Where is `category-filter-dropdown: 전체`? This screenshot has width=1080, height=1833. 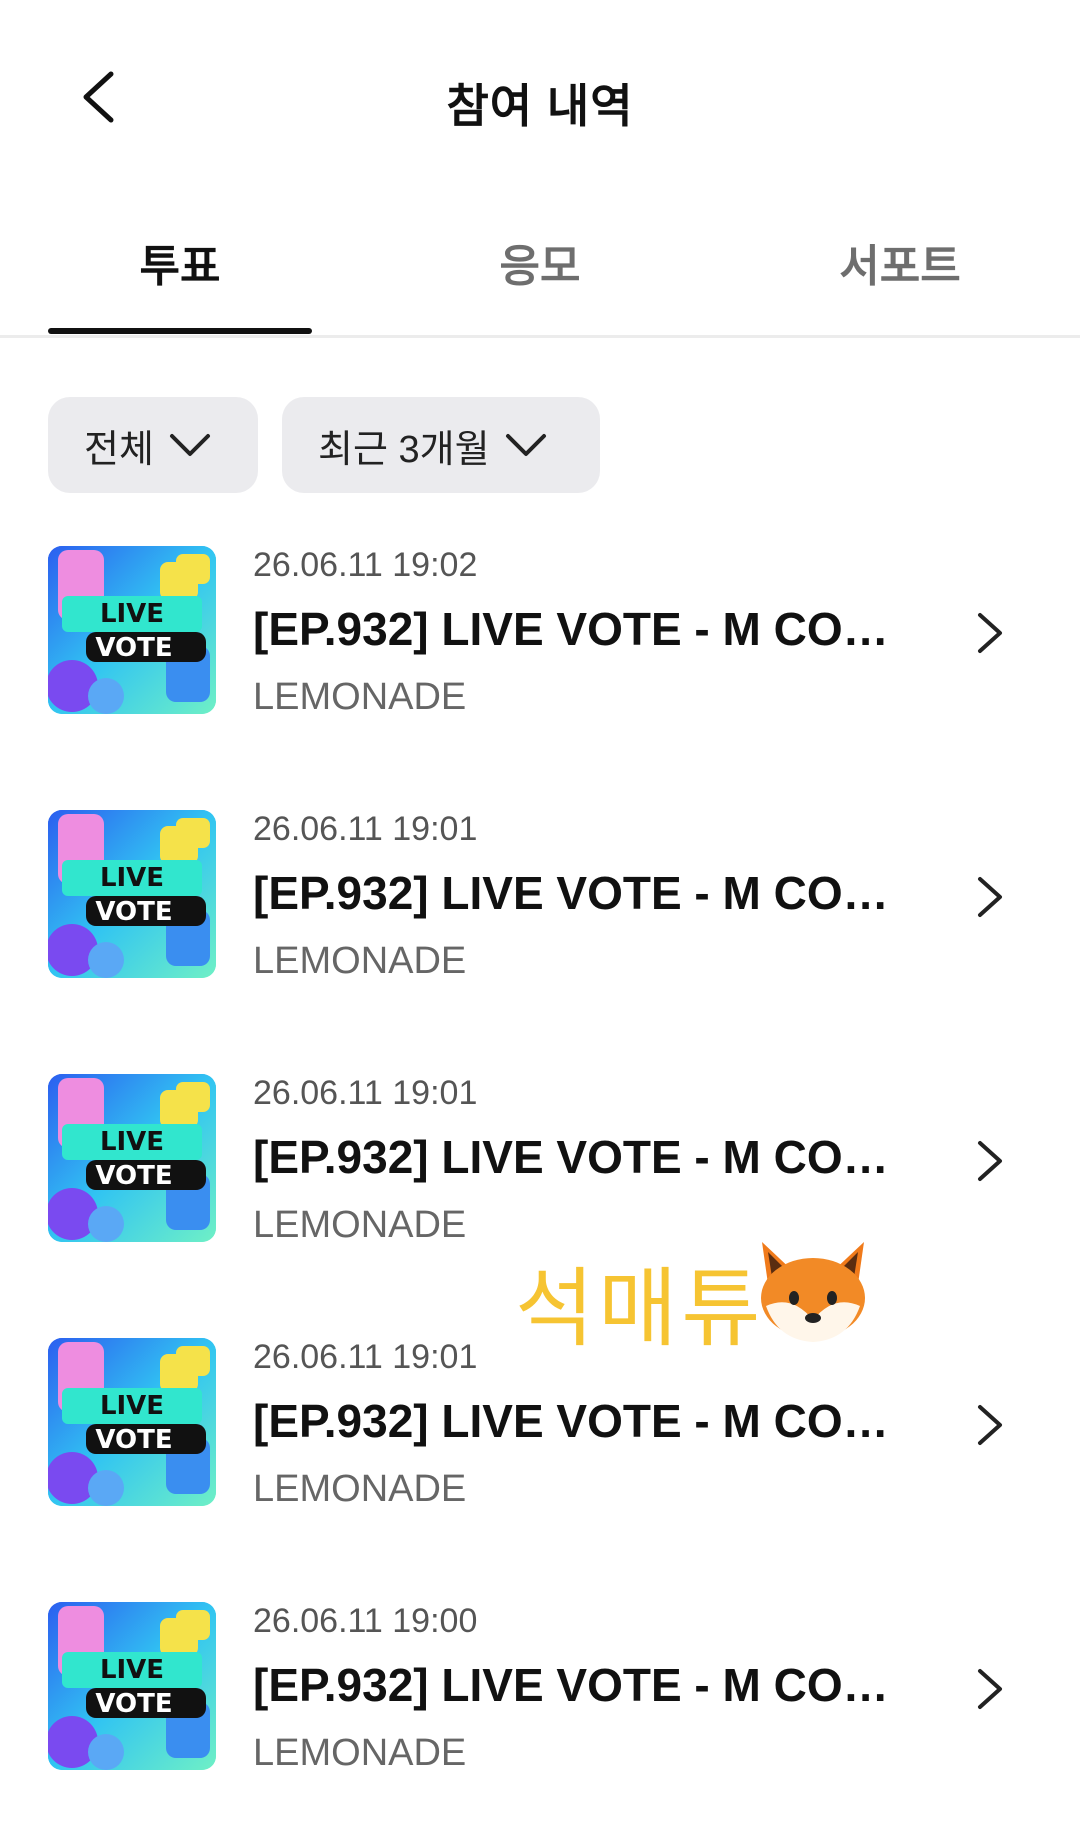 category-filter-dropdown: 전체 is located at coordinates (153, 445).